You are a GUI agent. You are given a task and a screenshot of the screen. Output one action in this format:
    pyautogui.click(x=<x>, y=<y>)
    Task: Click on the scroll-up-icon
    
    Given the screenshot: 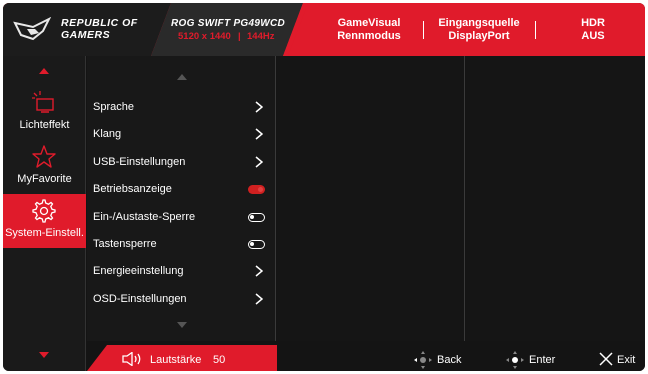 What is the action you would take?
    pyautogui.click(x=44, y=71)
    